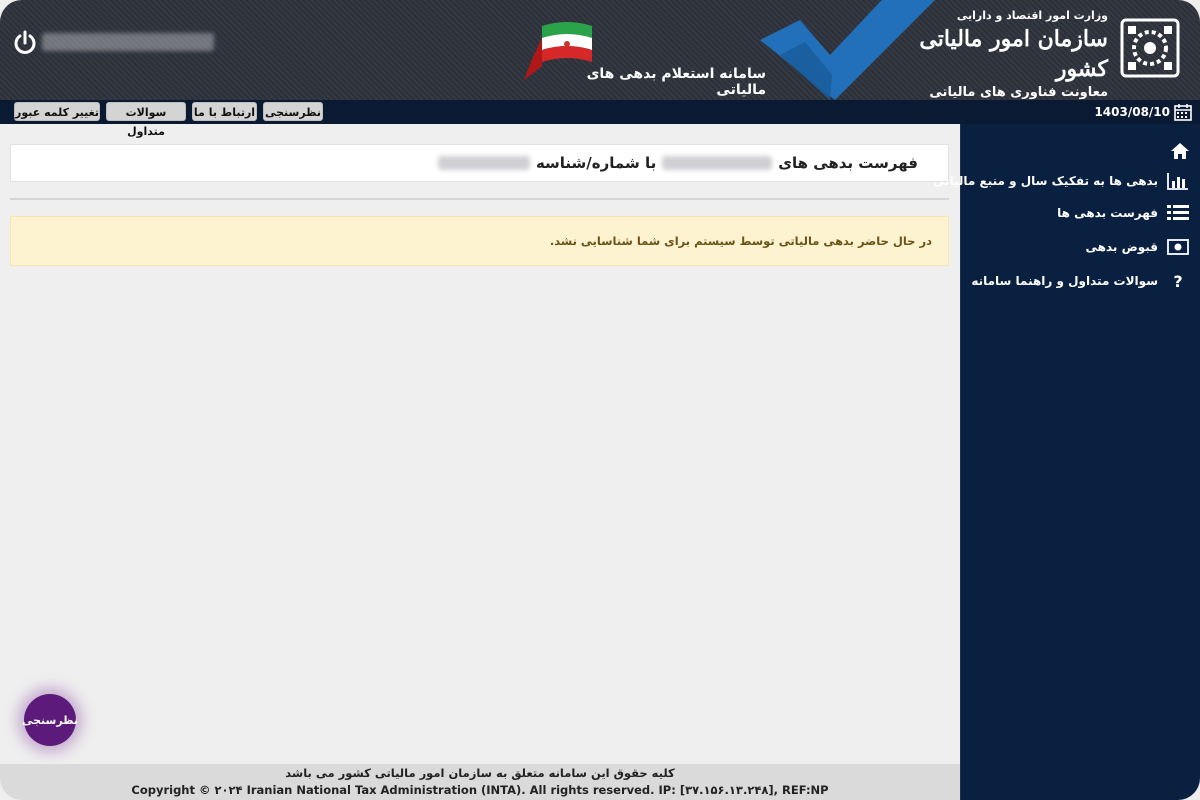 This screenshot has width=1200, height=800. I want to click on page-title: فهرست بدهی های با شماره/شناسه, so click(479, 163).